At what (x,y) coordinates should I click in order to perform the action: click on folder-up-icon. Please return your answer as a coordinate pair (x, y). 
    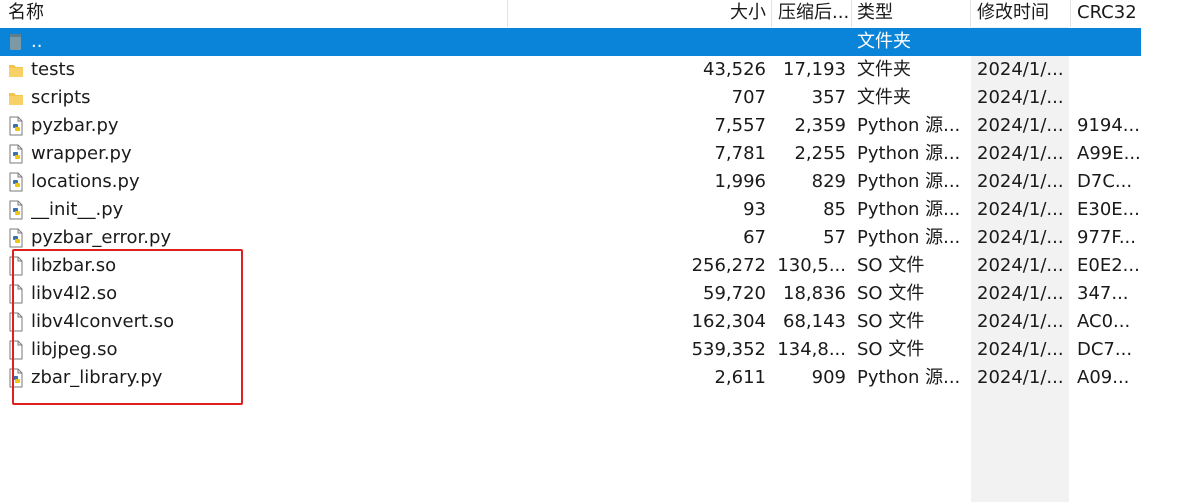
    Looking at the image, I should click on (16, 42).